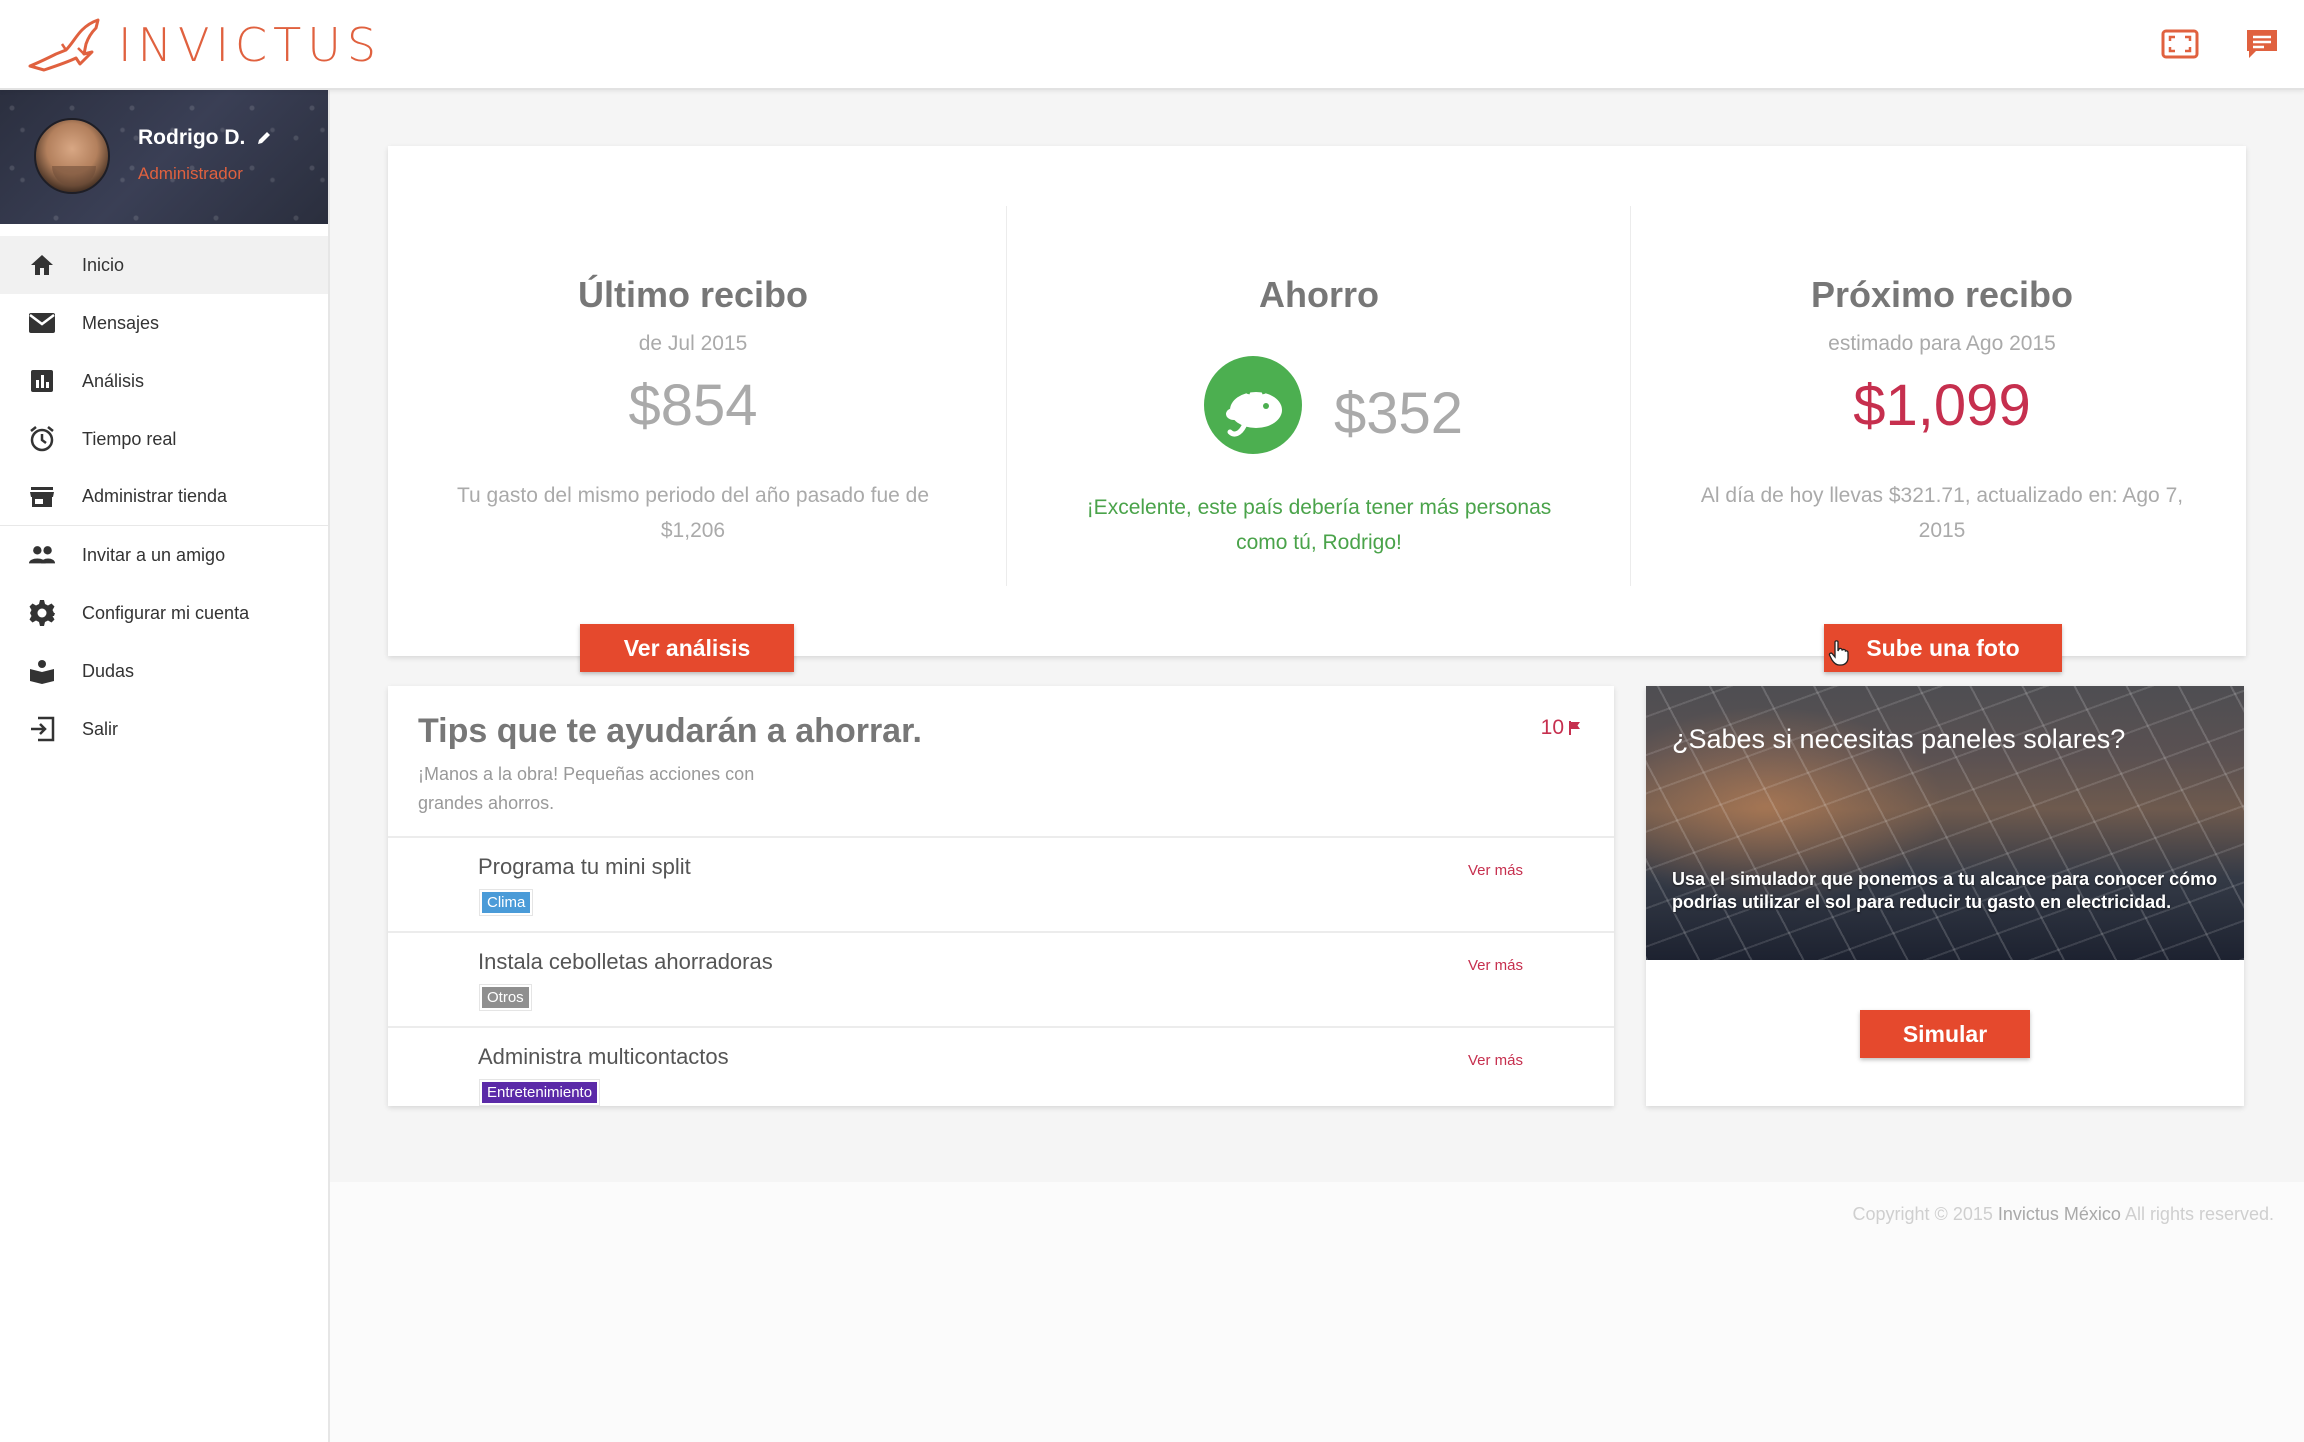  What do you see at coordinates (2199, 1214) in the screenshot?
I see `copyright-suffix: All rights reserved.` at bounding box center [2199, 1214].